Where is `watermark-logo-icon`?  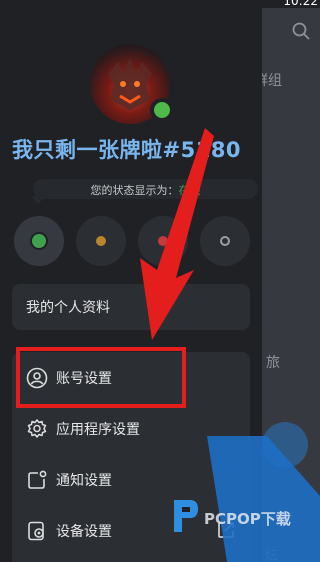 watermark-logo-icon is located at coordinates (186, 516).